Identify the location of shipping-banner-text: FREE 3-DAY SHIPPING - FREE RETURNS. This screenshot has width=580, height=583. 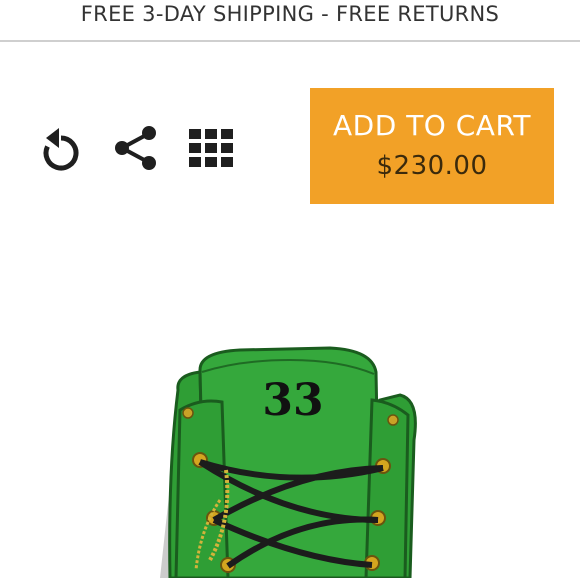
(290, 14).